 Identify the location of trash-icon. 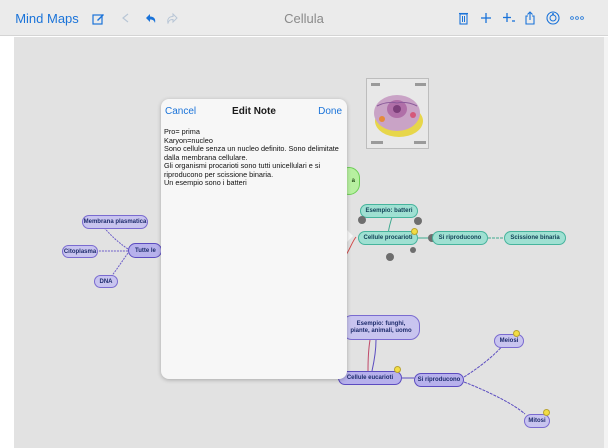
(463, 18).